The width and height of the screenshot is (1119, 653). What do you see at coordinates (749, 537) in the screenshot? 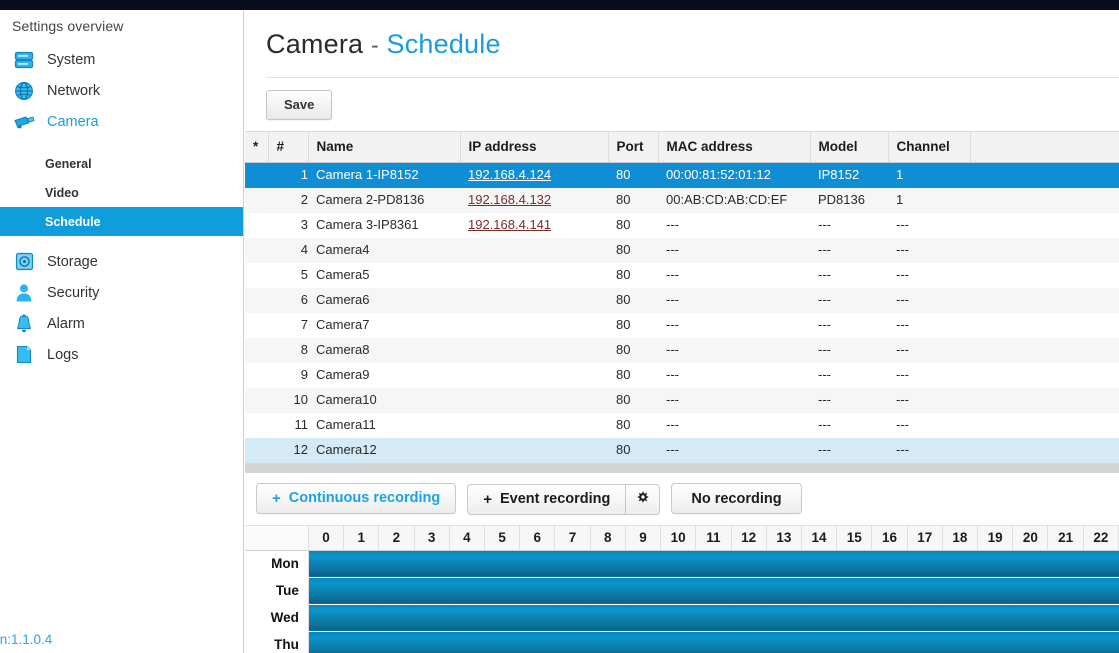
I see `schedule-hour-header: 12` at bounding box center [749, 537].